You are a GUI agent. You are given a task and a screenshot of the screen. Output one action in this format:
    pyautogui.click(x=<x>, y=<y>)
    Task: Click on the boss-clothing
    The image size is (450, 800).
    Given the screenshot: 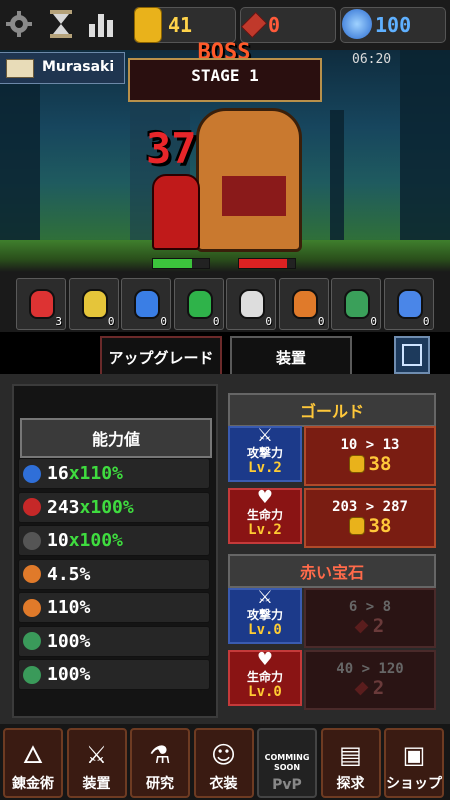 What is the action you would take?
    pyautogui.click(x=254, y=196)
    